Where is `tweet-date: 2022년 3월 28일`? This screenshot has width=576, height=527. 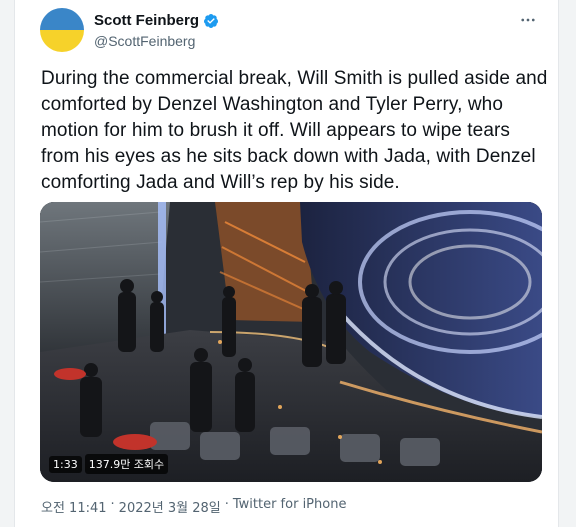 tweet-date: 2022년 3월 28일 is located at coordinates (170, 506).